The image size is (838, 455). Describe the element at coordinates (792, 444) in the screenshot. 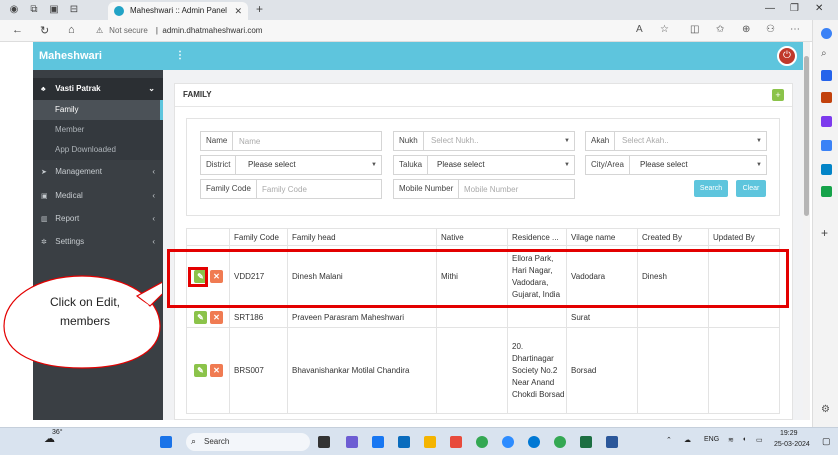

I see `clock-date: 25-03-2024` at that location.